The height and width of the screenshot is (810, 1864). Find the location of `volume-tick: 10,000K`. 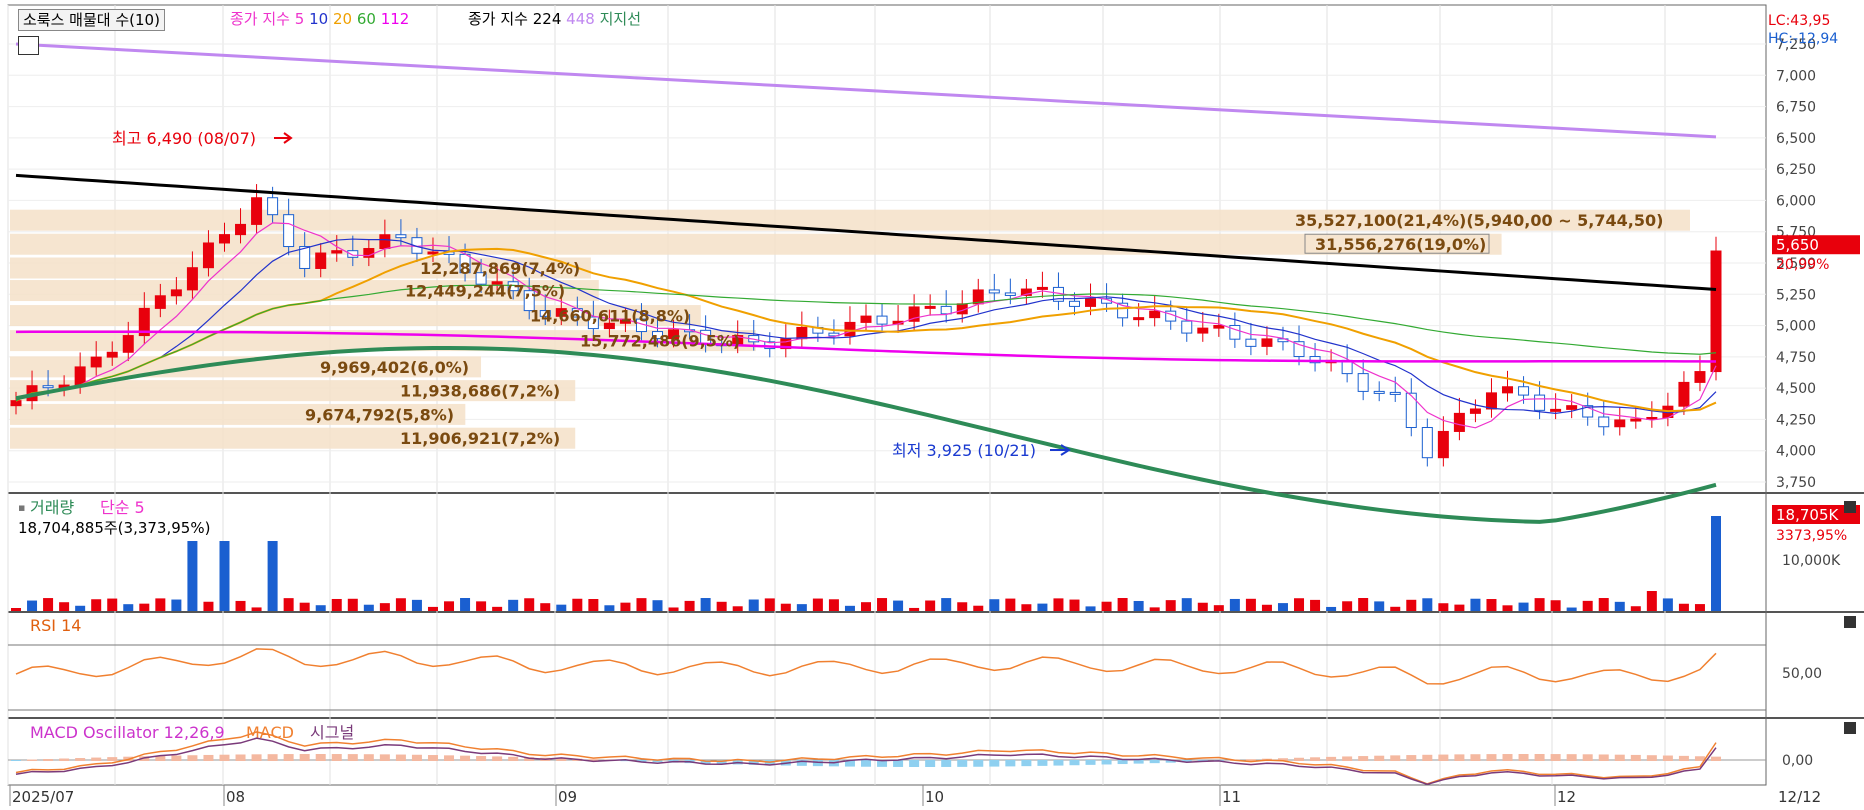

volume-tick: 10,000K is located at coordinates (1811, 561).